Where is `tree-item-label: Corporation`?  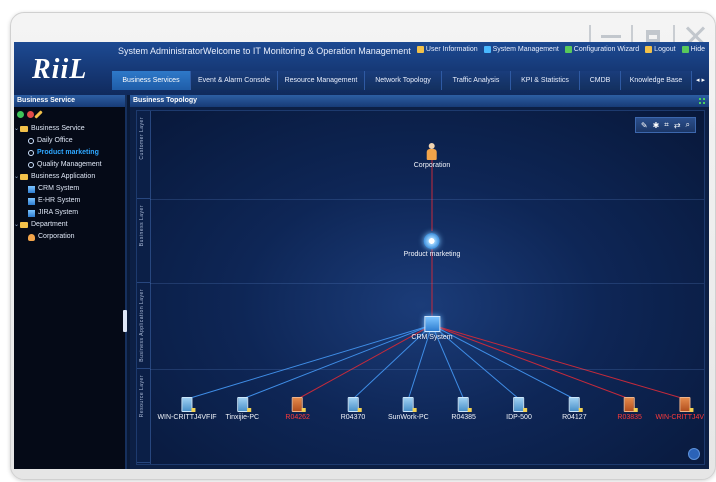
tree-item-label: Corporation is located at coordinates (56, 236).